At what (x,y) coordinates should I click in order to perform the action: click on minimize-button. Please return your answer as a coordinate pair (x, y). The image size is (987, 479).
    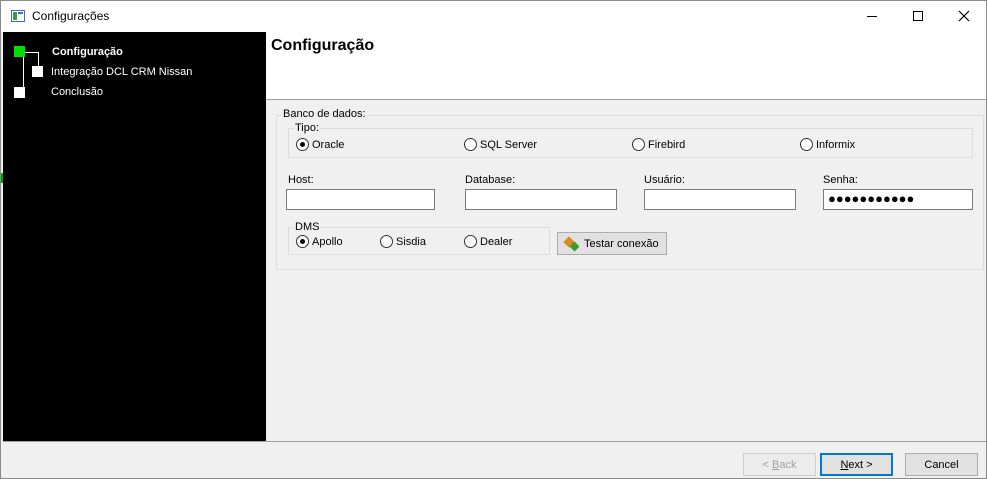
    Looking at the image, I should click on (872, 16).